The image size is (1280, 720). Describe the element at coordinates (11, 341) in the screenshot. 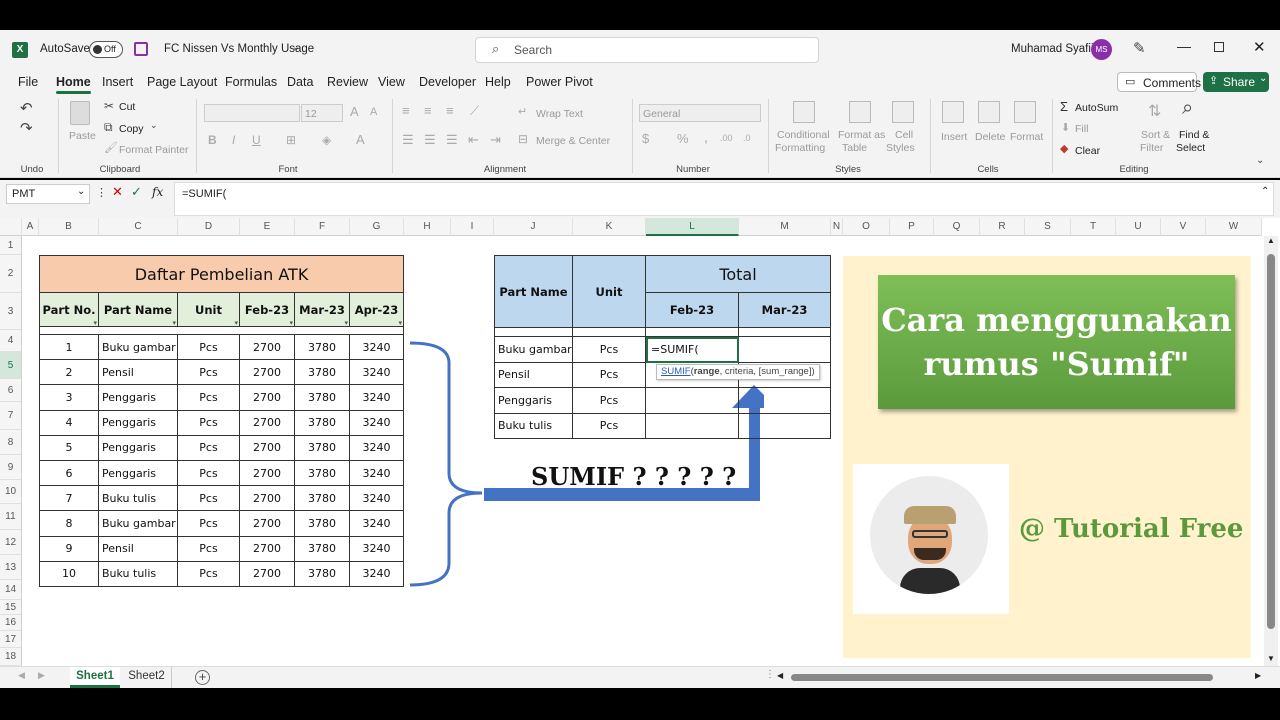

I see `row-header-4: 4` at that location.